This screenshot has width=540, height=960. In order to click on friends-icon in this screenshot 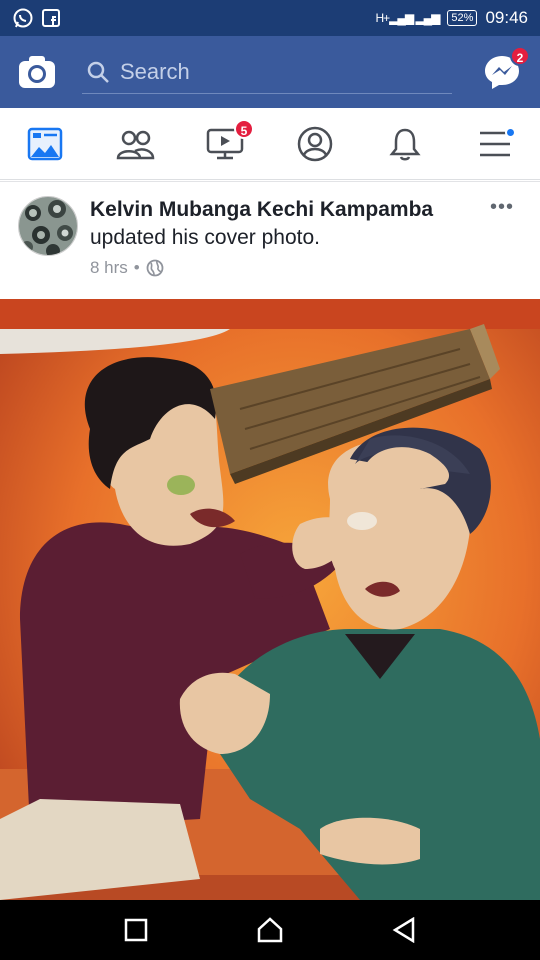, I will do `click(135, 144)`.